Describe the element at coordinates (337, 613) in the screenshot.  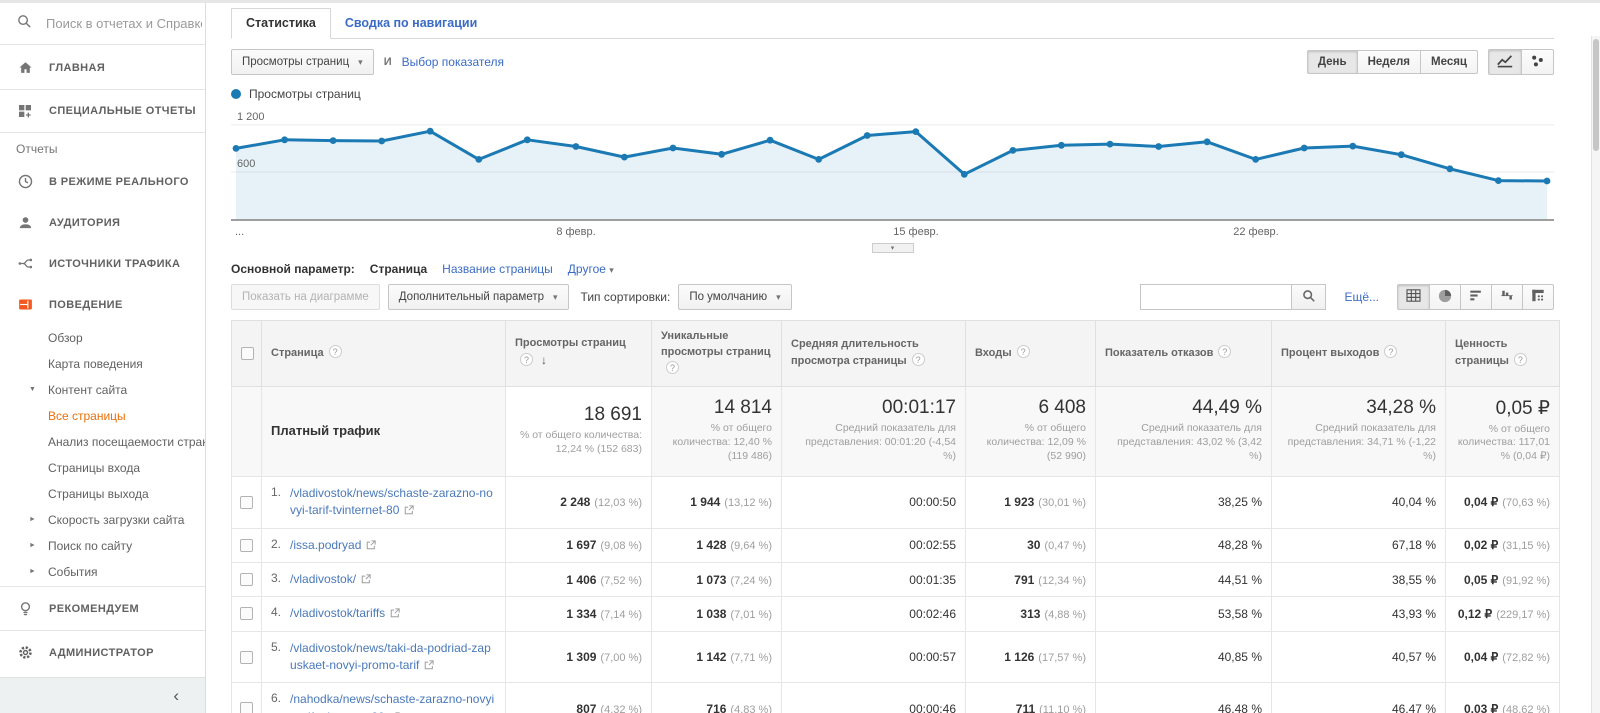
I see `page-link: /vladivostok/tariffs` at that location.